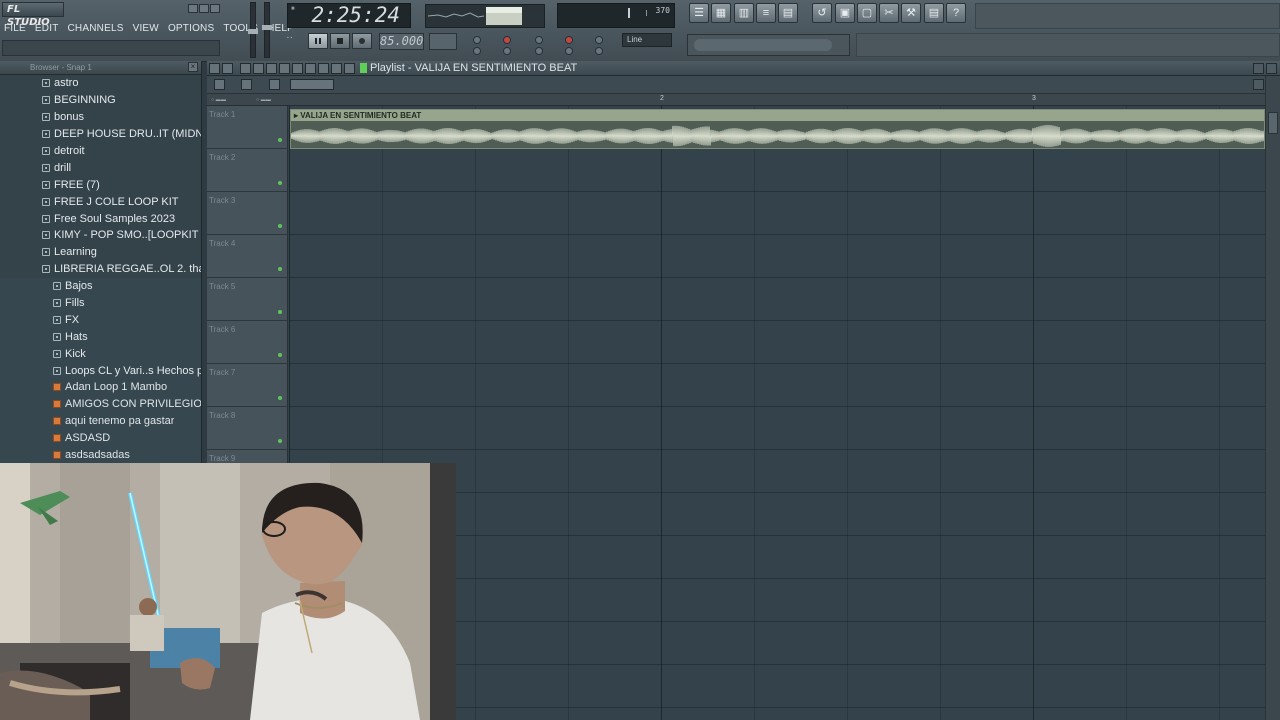 The image size is (1280, 720). Describe the element at coordinates (284, 68) in the screenshot. I see `mute-tool-icon` at that location.